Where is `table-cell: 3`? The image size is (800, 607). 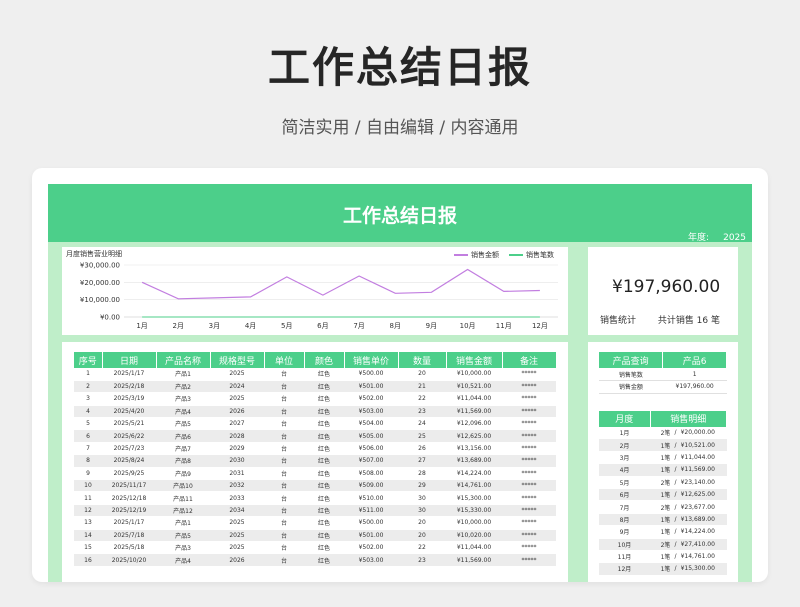
table-cell: 3 is located at coordinates (88, 399).